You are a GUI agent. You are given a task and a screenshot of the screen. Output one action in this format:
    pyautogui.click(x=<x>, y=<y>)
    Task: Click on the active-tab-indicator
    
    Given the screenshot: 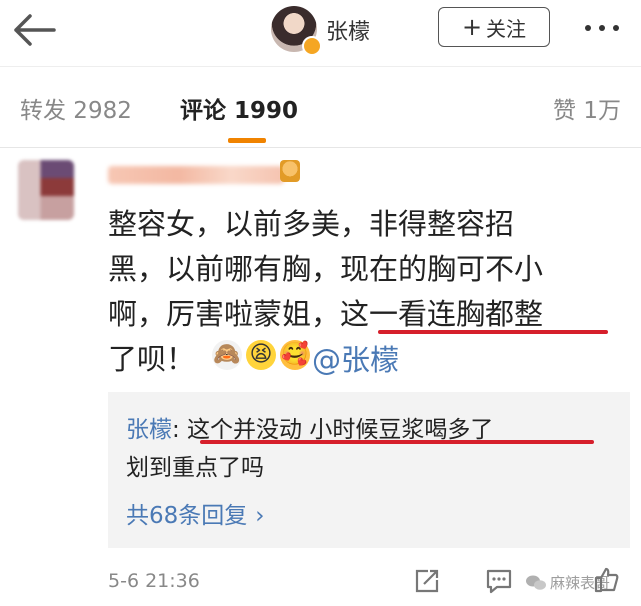 What is the action you would take?
    pyautogui.click(x=247, y=140)
    